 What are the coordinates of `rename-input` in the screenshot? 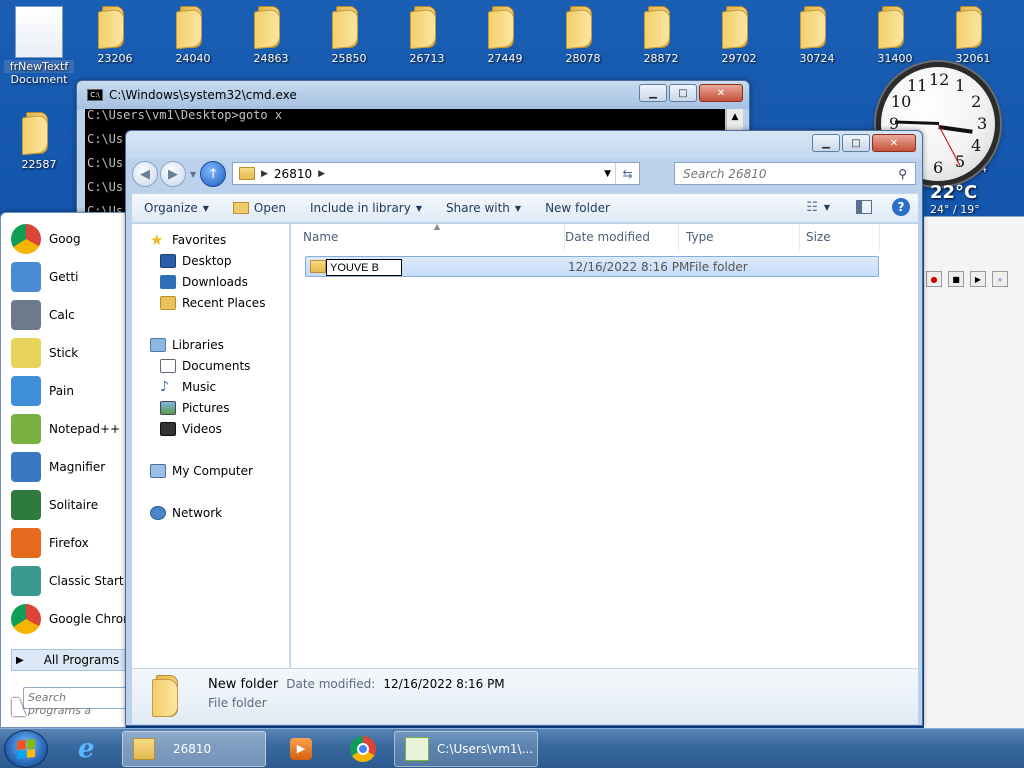 It's located at (364, 267).